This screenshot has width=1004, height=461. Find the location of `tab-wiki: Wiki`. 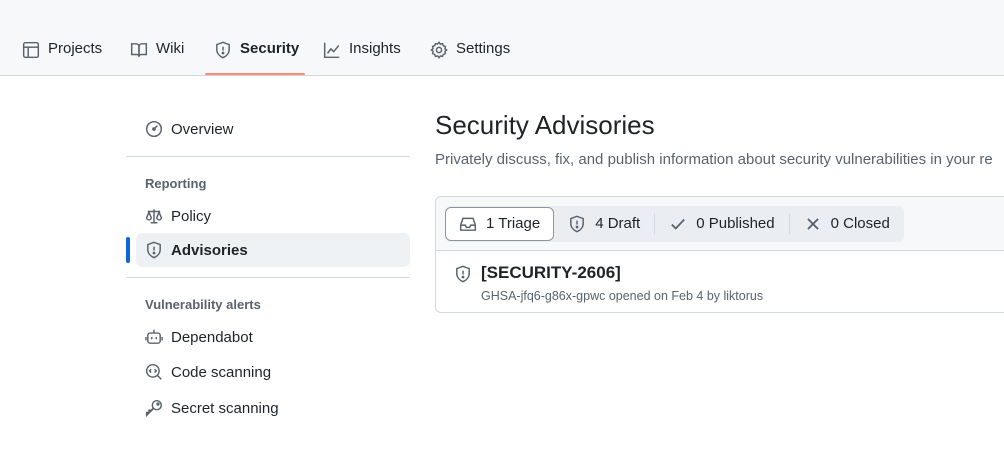

tab-wiki: Wiki is located at coordinates (157, 53).